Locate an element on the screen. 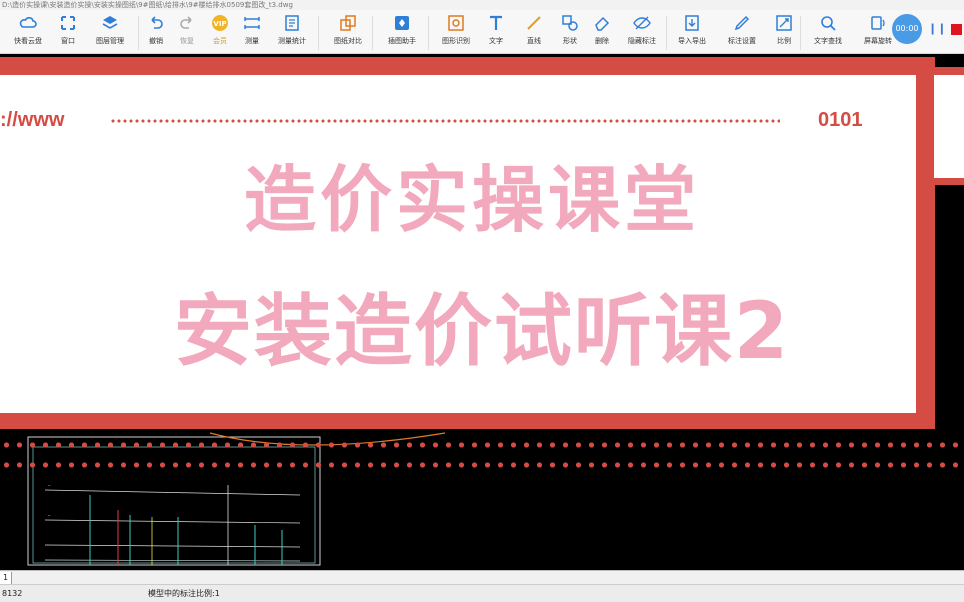 The image size is (964, 602). layout-tab: 1 is located at coordinates (6, 578).